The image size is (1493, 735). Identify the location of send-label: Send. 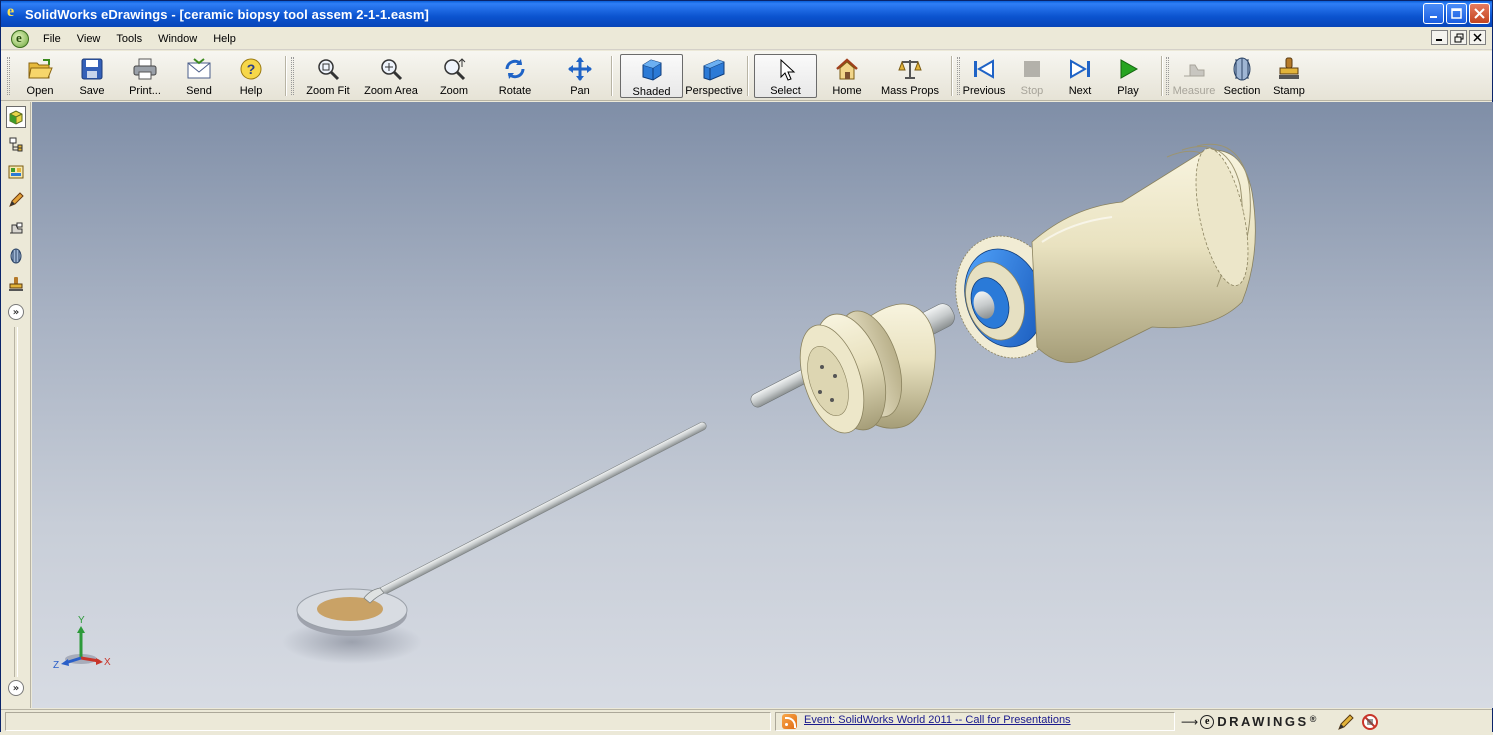
(199, 91).